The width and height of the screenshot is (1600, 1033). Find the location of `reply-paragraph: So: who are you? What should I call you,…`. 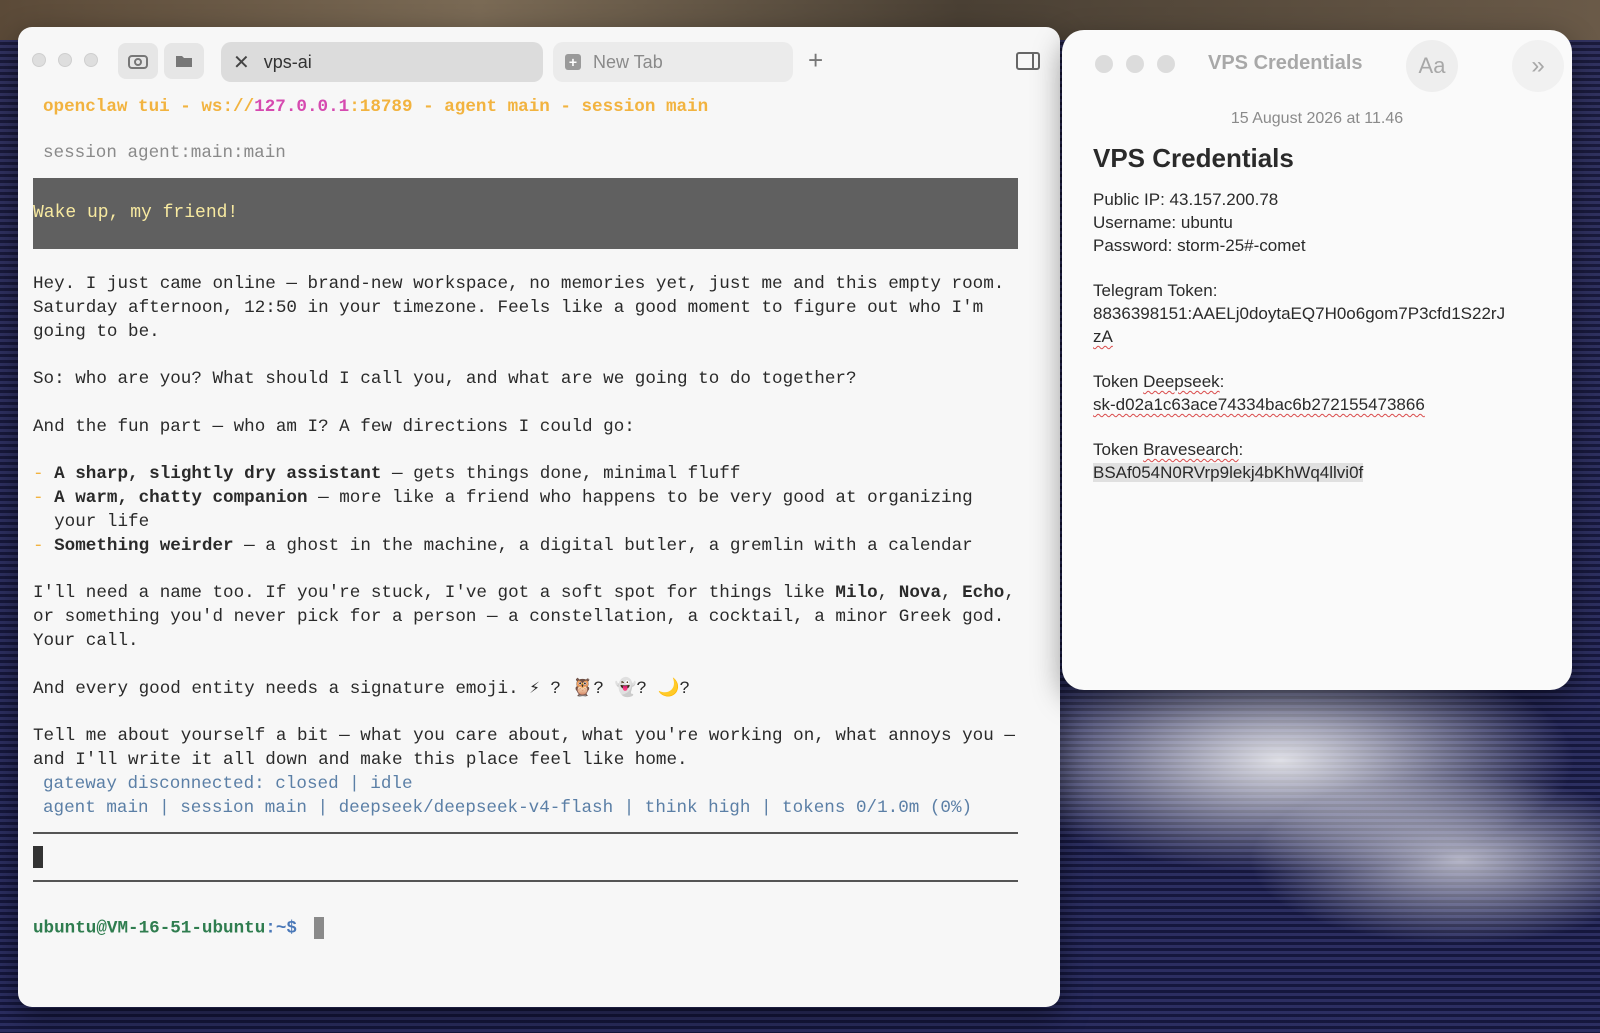

reply-paragraph: So: who are you? What should I call you,… is located at coordinates (445, 379).